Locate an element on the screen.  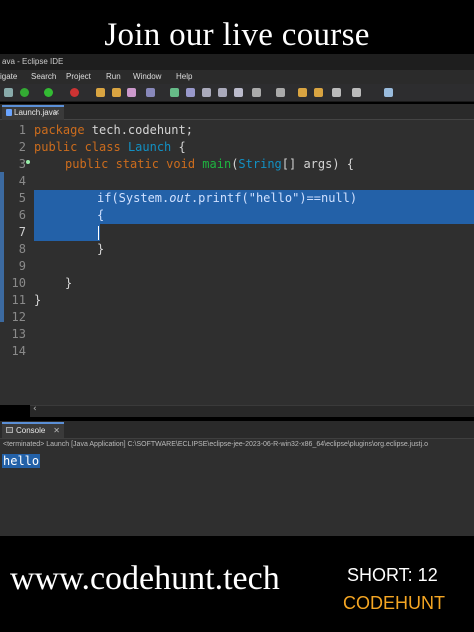
window-title-bar: ava - Eclipse IDE is located at coordinates (237, 62).